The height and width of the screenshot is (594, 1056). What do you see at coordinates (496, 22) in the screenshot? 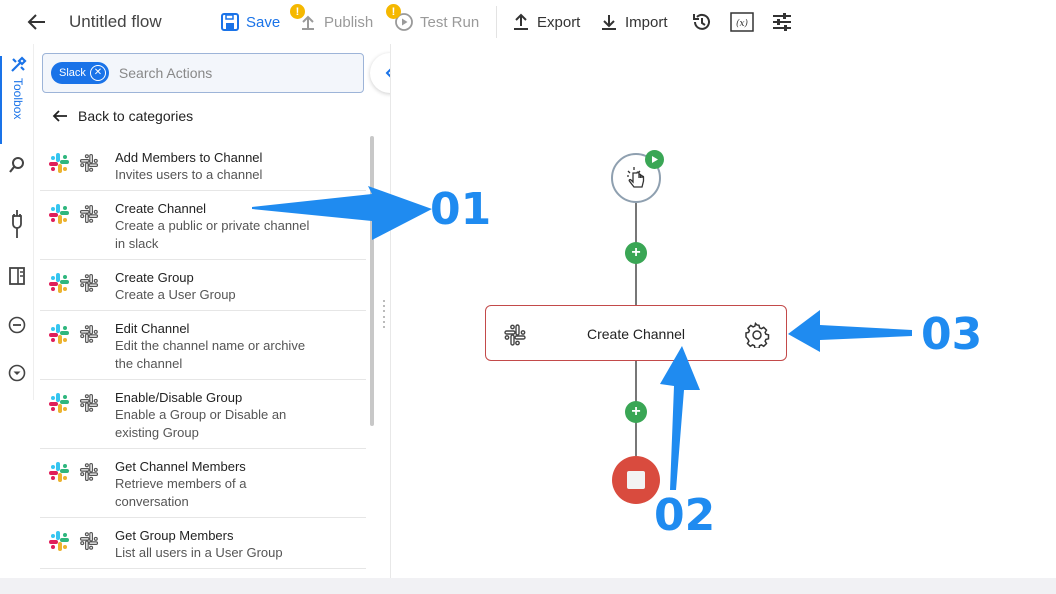
I see `toolbar-divider` at bounding box center [496, 22].